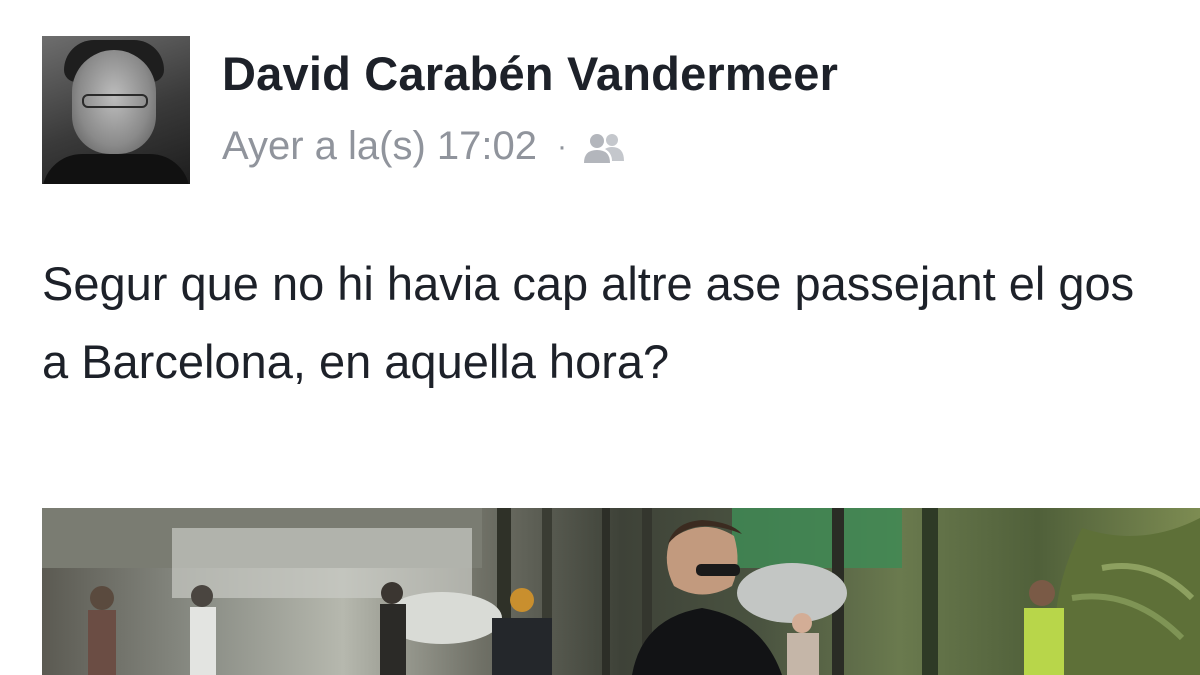  Describe the element at coordinates (379, 146) in the screenshot. I see `post-timestamp: Ayer a la(s) 17:02` at that location.